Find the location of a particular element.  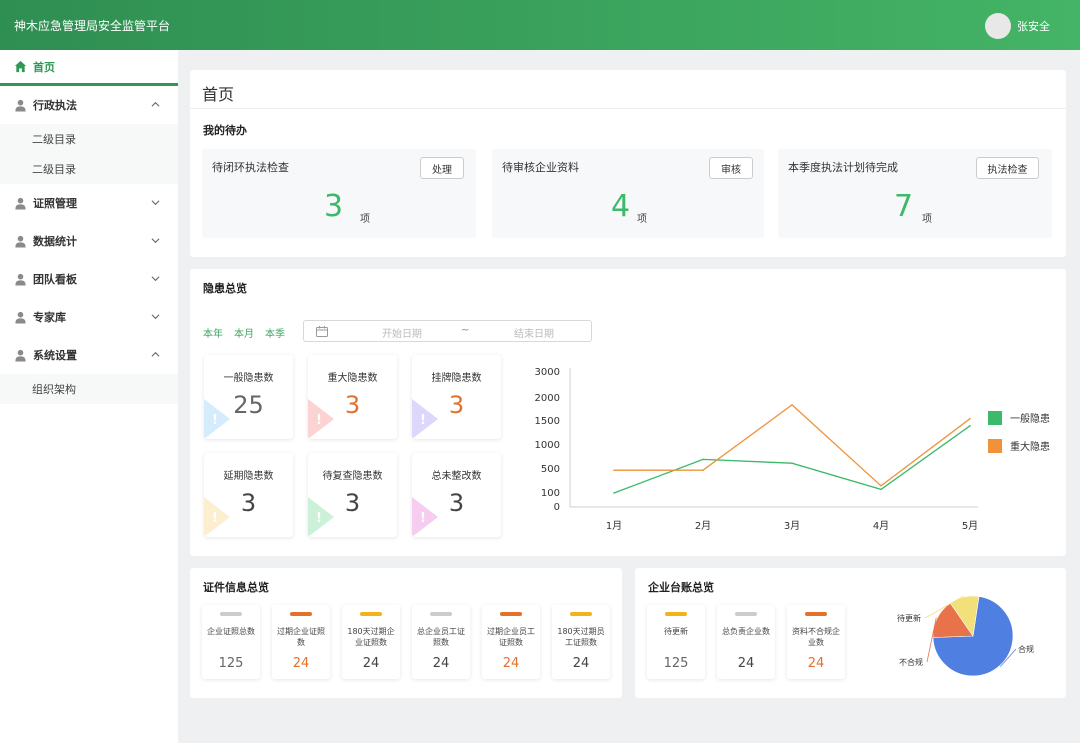

summary-card: 过期企业证照数 24 is located at coordinates (301, 642).